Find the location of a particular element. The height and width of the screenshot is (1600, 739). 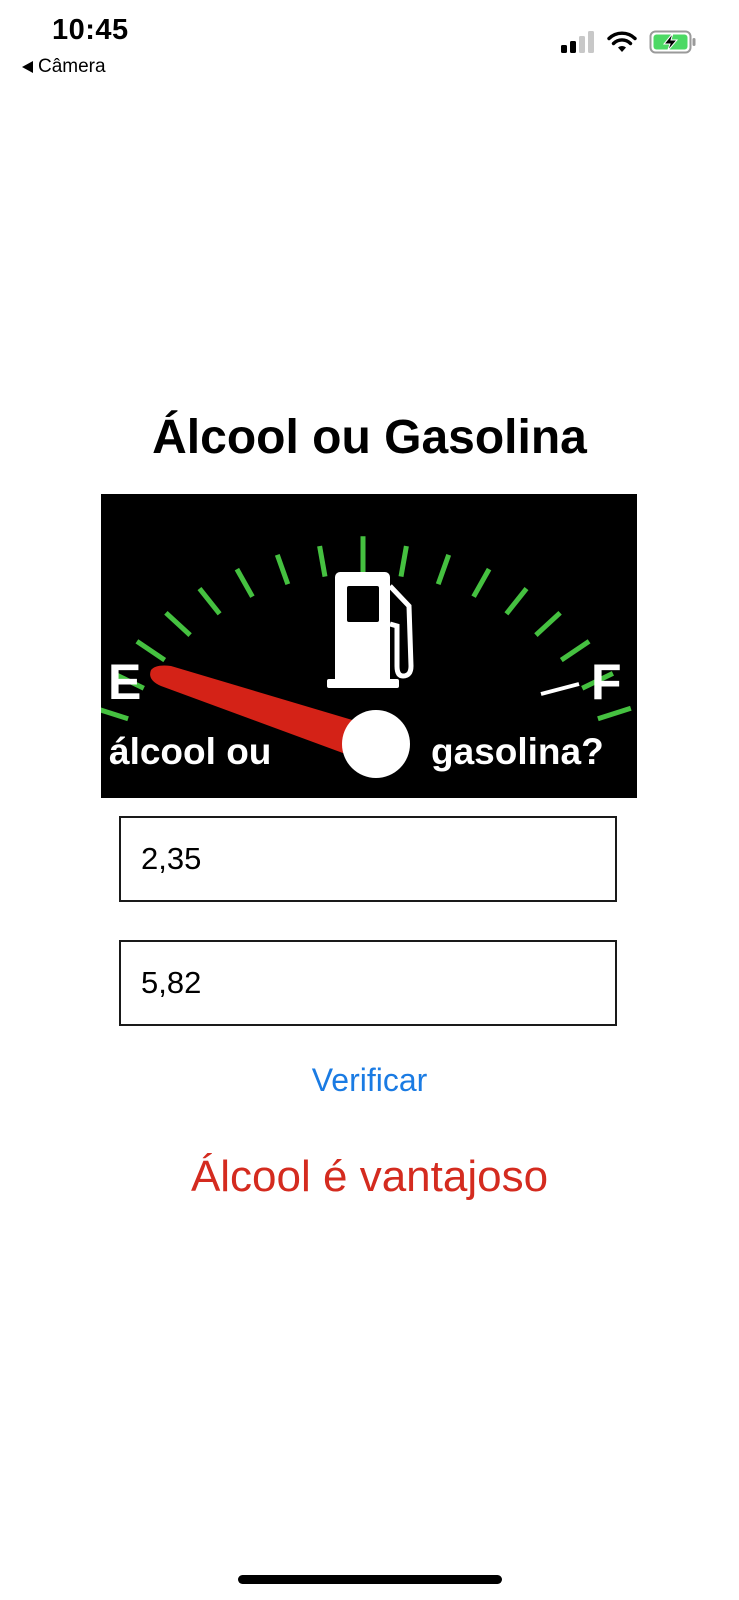

needle-pivot is located at coordinates (376, 744).